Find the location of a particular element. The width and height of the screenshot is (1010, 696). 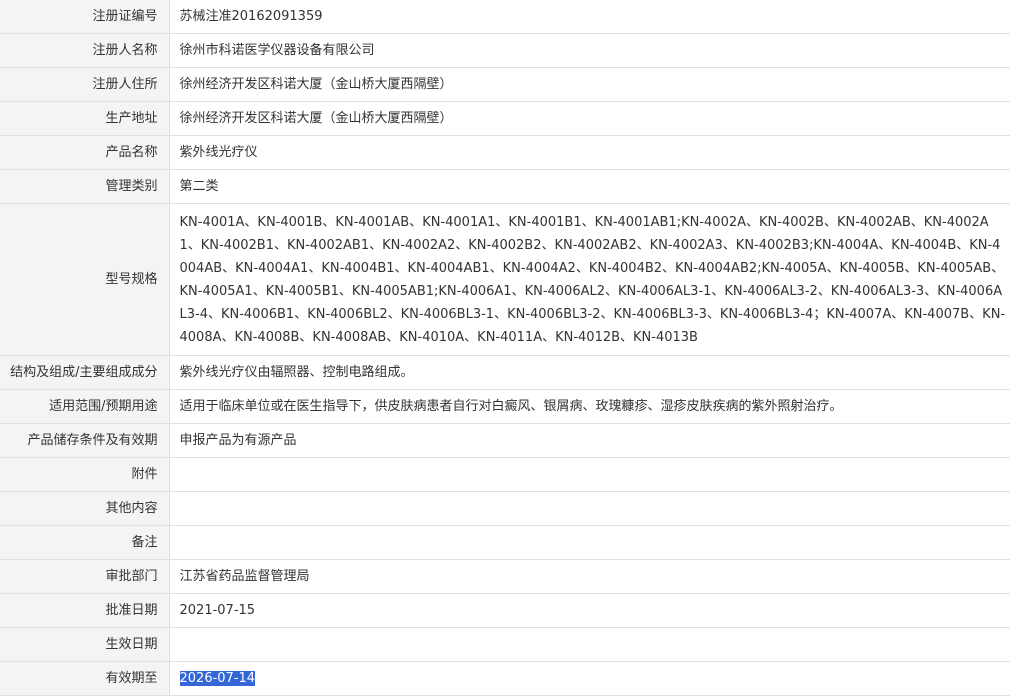

attachments-value is located at coordinates (589, 474).